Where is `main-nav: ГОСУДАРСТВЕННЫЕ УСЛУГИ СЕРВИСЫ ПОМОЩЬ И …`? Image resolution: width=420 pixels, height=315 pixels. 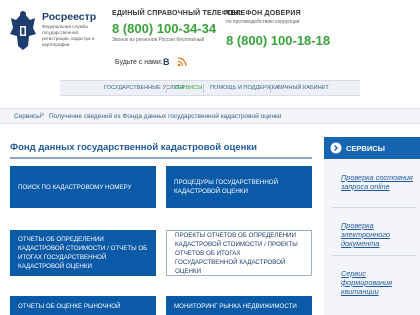
main-nav: ГОСУДАРСТВЕННЫЕ УСЛУГИ СЕРВИСЫ ПОМОЩЬ И … is located at coordinates (210, 88).